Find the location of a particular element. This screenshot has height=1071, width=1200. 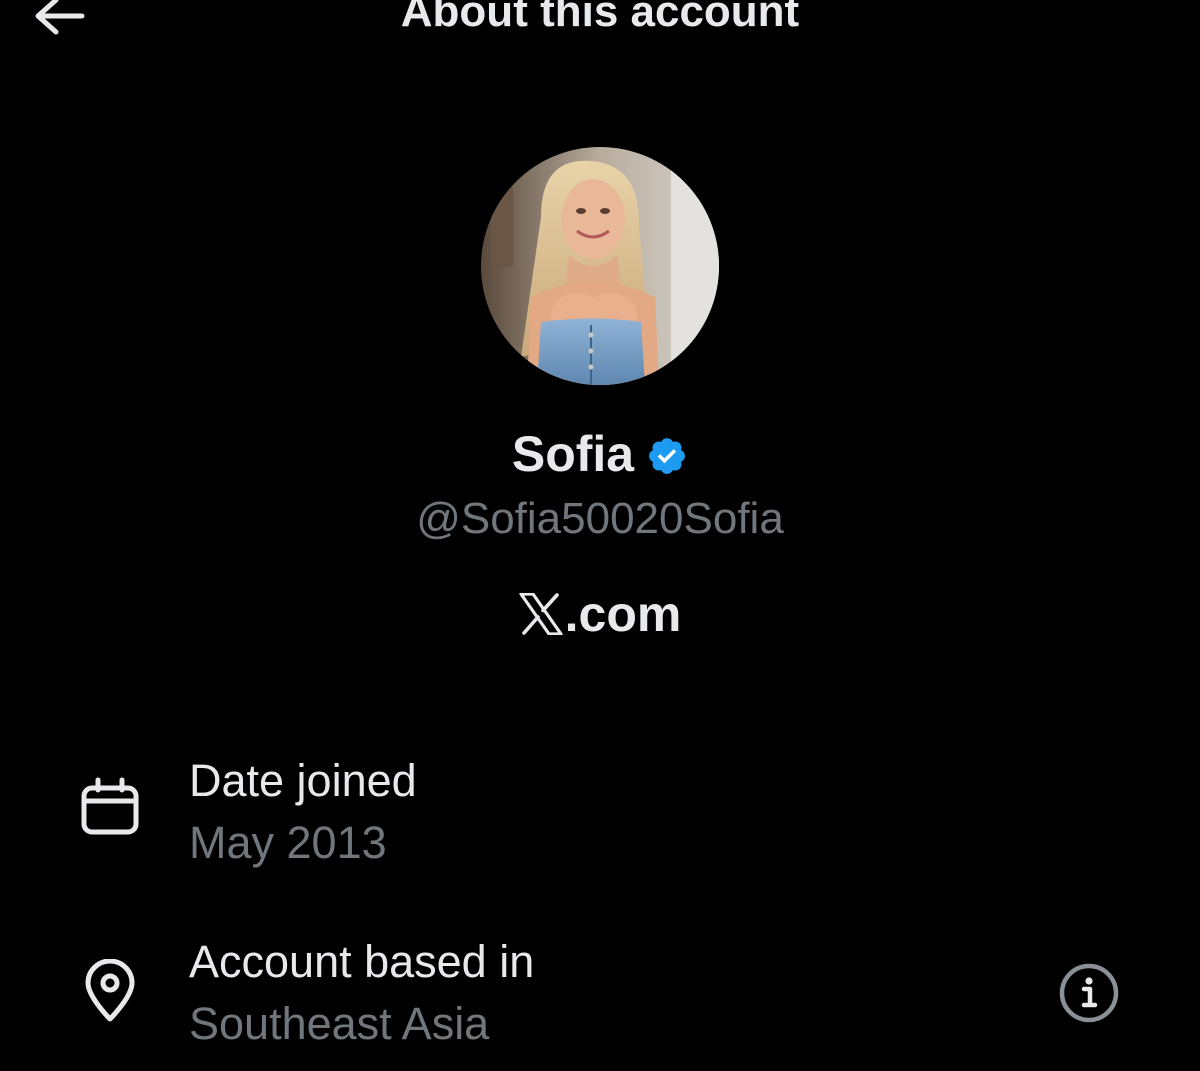

profile-photo is located at coordinates (600, 266).